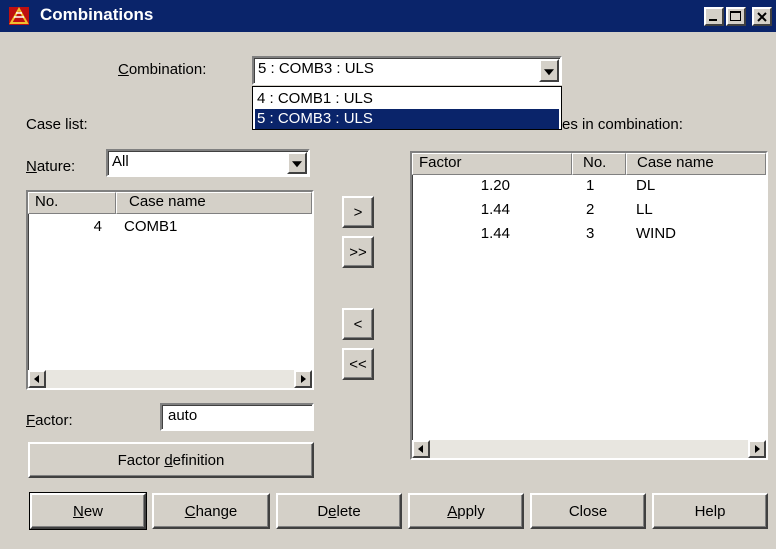  What do you see at coordinates (388, 16) in the screenshot?
I see `title-bar: Combinations` at bounding box center [388, 16].